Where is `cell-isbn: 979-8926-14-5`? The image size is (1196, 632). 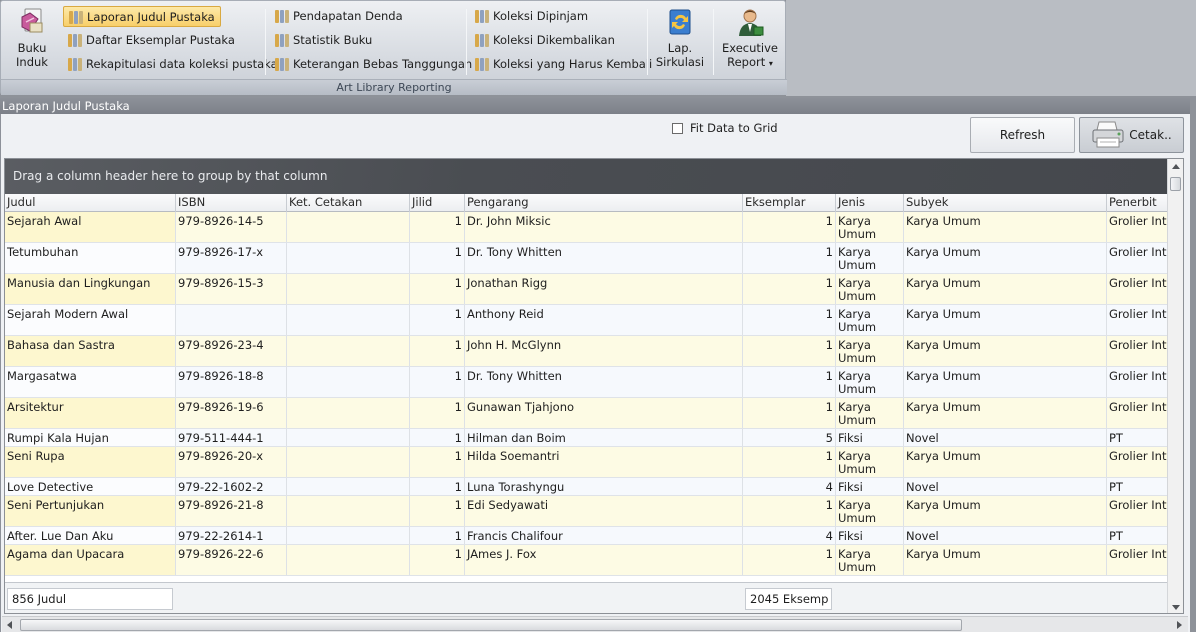
cell-isbn: 979-8926-14-5 is located at coordinates (231, 227).